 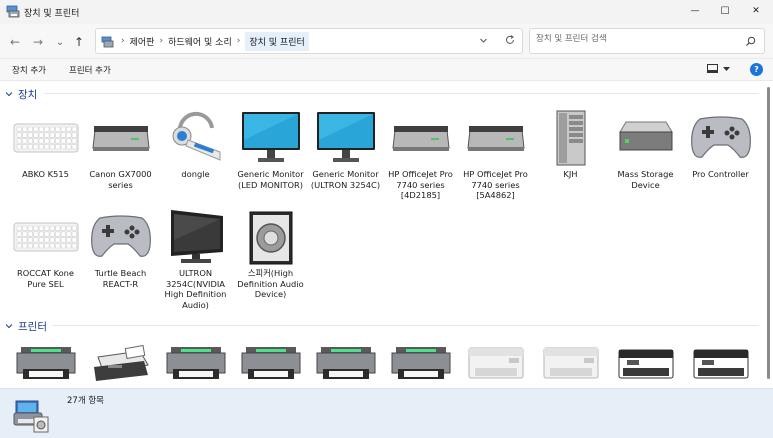 What do you see at coordinates (270, 254) in the screenshot?
I see `device-item: 스피커(High Definition Audio Device)` at bounding box center [270, 254].